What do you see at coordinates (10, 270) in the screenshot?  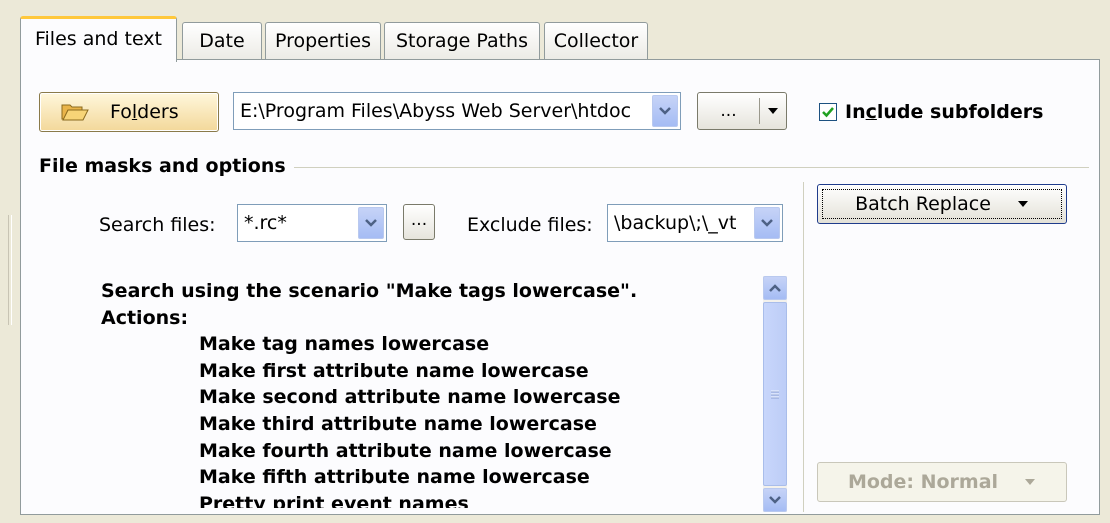 I see `splitter-grip` at bounding box center [10, 270].